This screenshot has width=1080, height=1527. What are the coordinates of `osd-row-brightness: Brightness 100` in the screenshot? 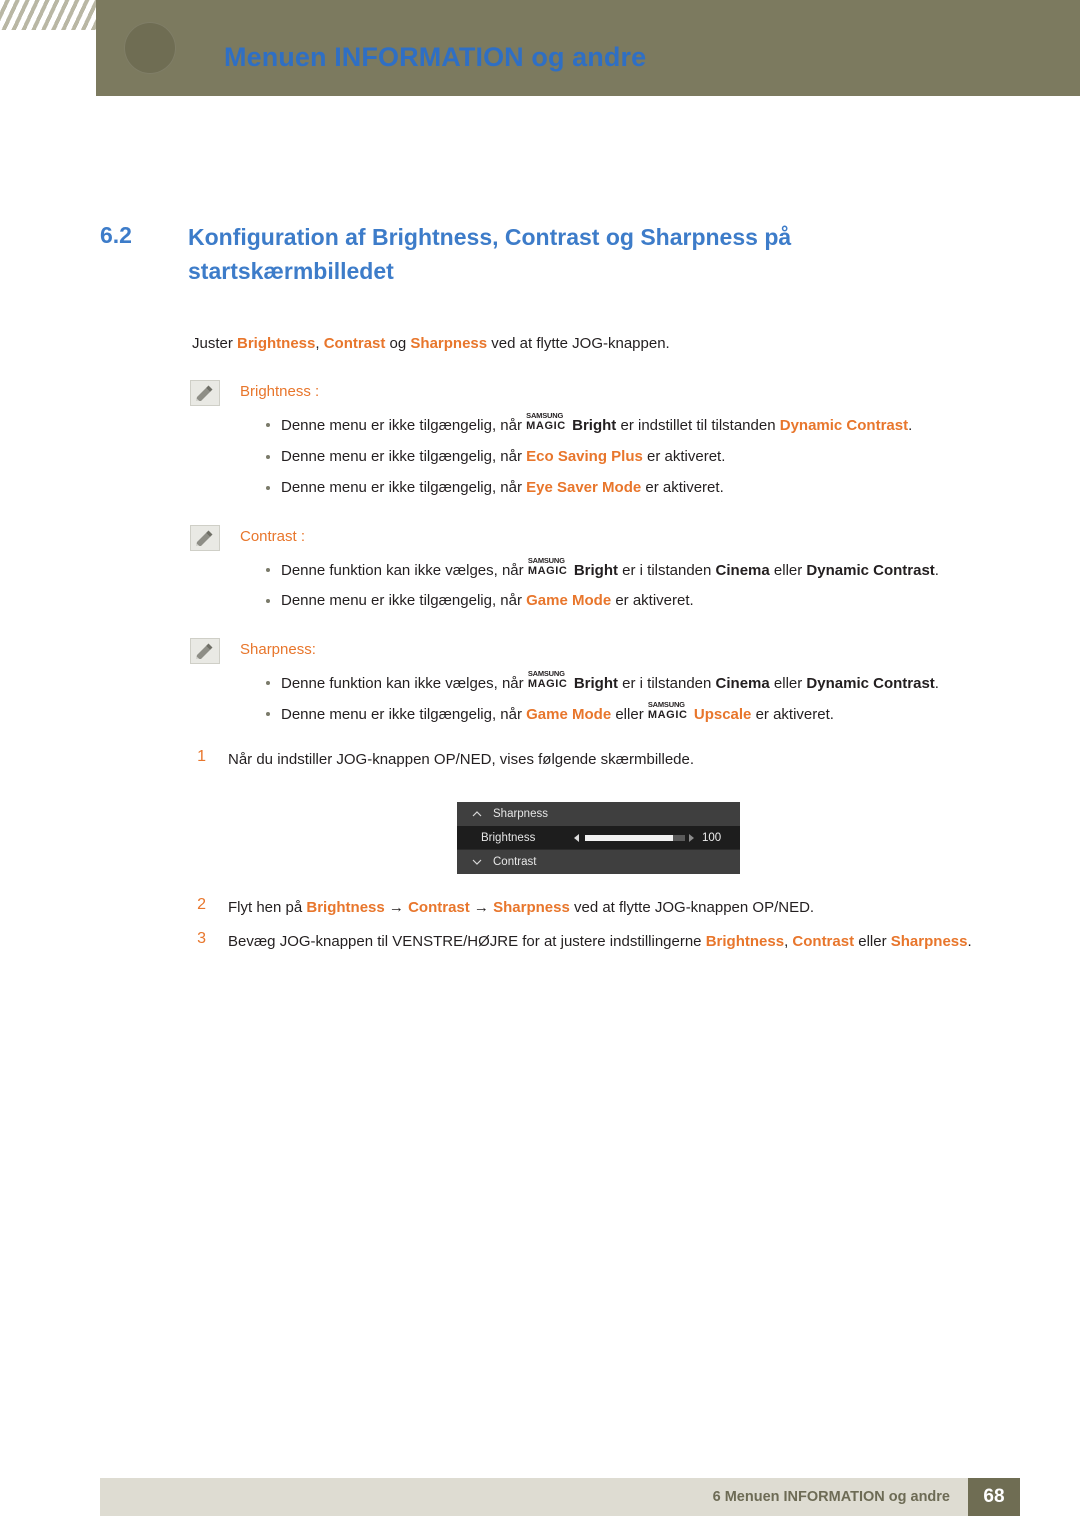 It's located at (598, 838).